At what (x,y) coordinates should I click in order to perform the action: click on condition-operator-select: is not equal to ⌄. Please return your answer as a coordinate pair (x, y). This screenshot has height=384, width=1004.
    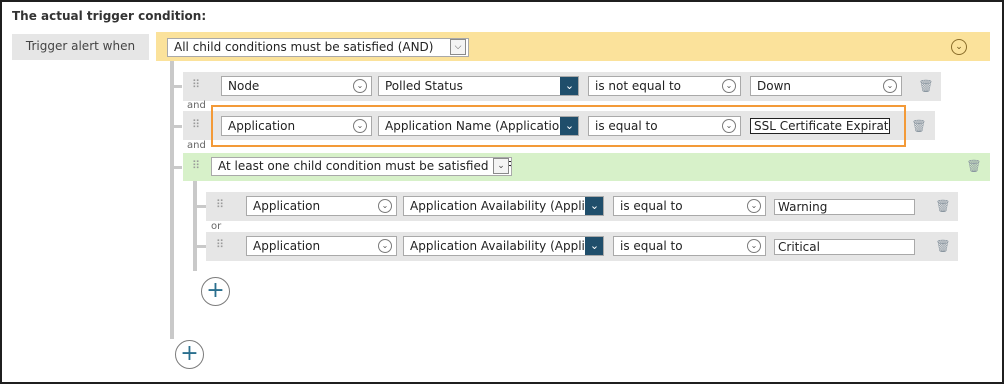
    Looking at the image, I should click on (664, 86).